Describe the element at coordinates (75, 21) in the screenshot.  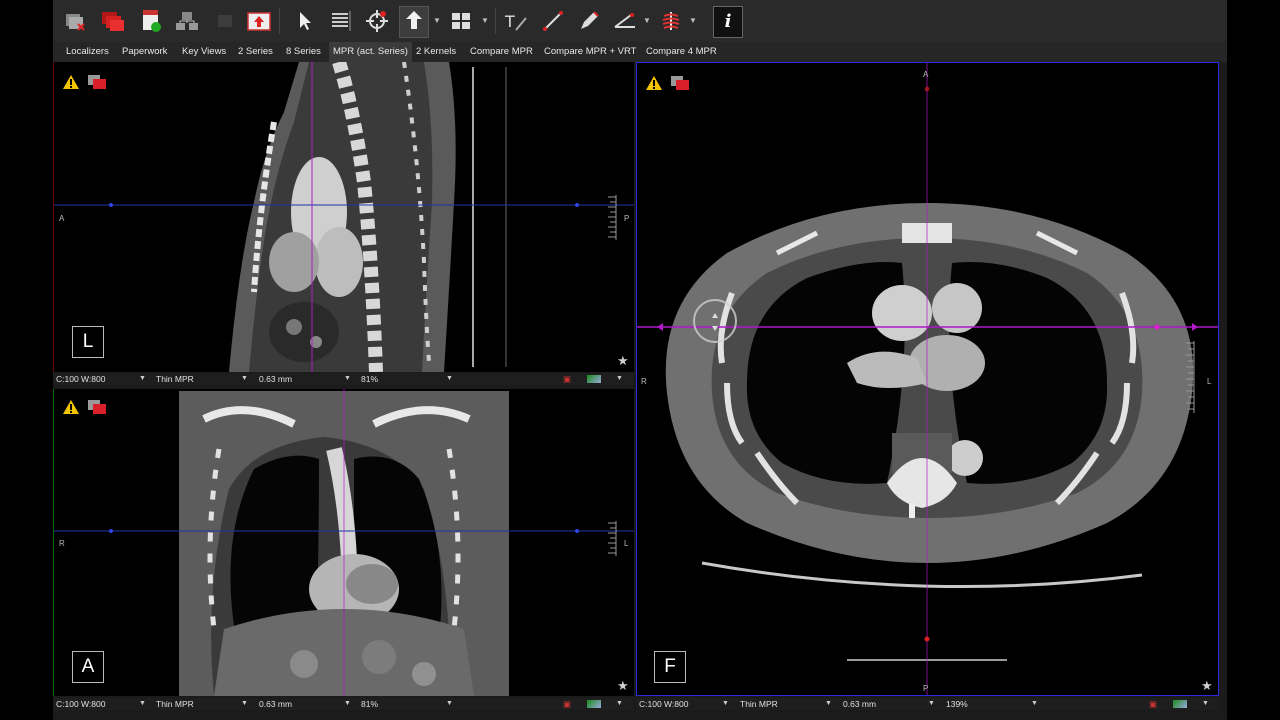
I see `close-series-icon` at that location.